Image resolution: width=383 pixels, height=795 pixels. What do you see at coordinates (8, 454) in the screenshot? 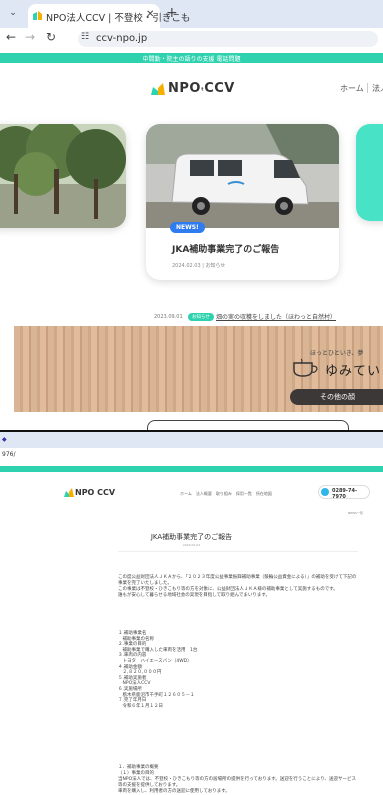
I see `url-text-2: 976/` at bounding box center [8, 454].